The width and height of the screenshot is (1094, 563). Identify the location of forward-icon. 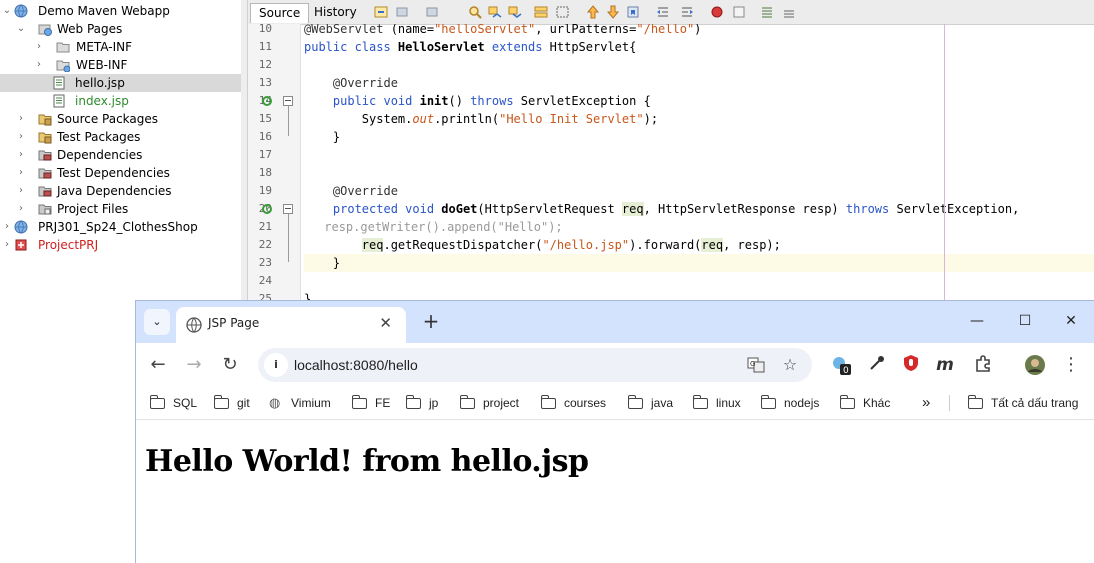
(433, 12).